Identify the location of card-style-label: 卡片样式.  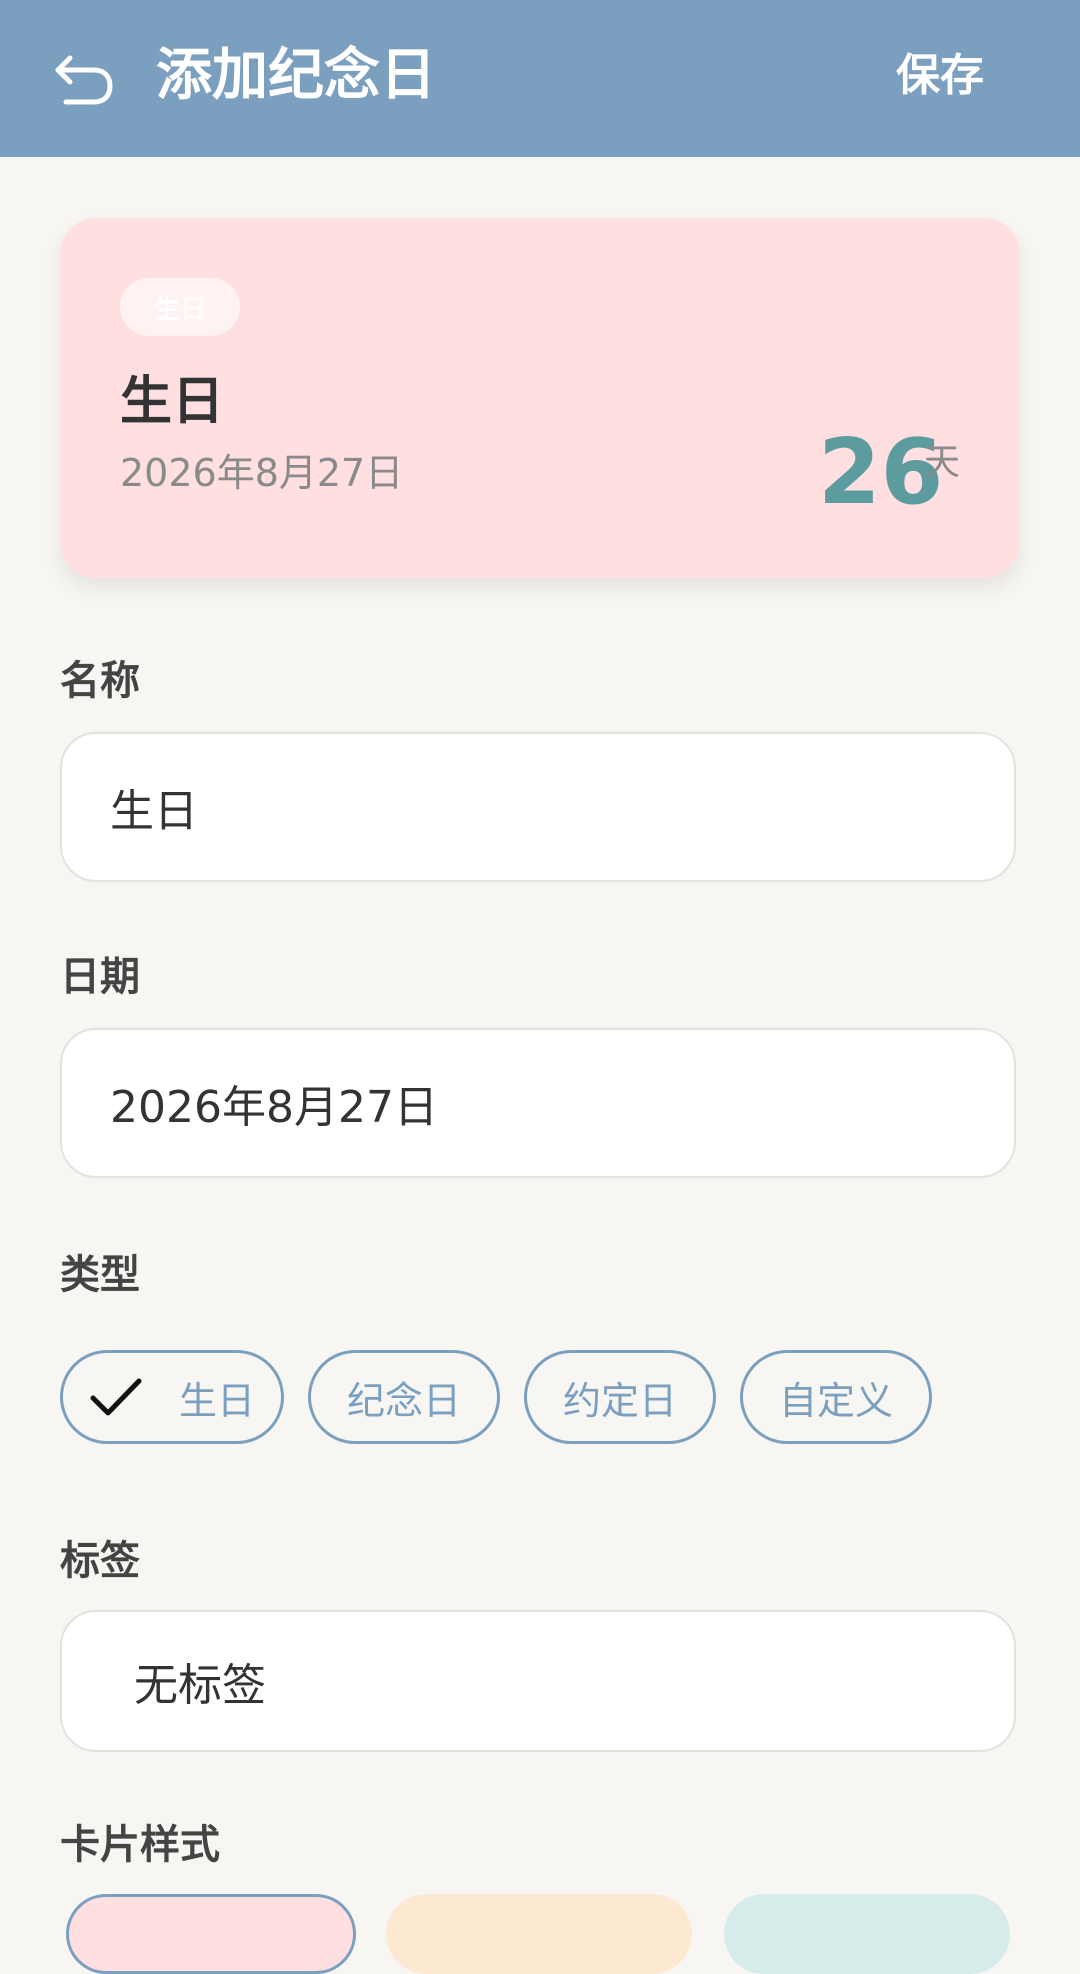
(140, 1845).